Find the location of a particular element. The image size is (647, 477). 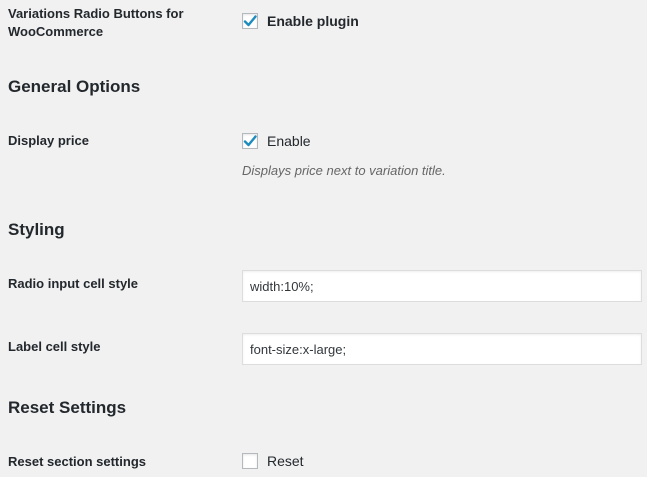

reset-section-settings-label: Reset section settings is located at coordinates (77, 461).